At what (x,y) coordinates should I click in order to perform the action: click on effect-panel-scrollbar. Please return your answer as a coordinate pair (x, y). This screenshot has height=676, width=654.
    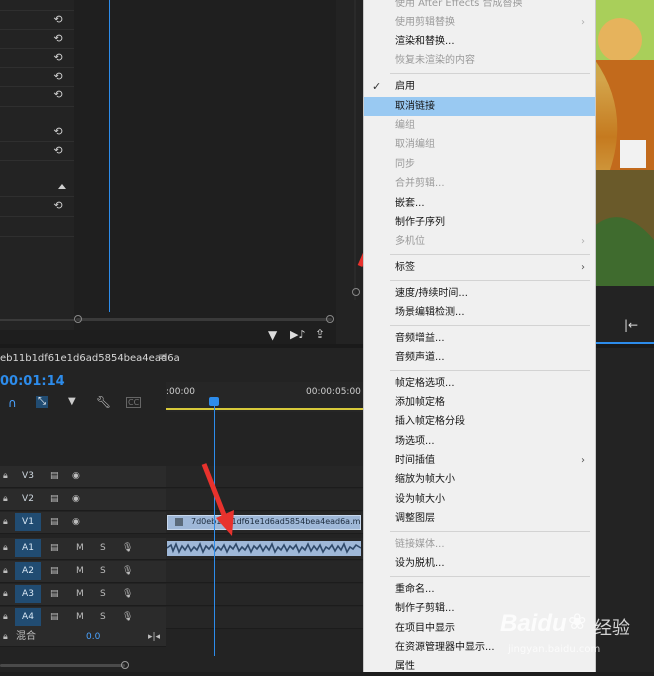
    Looking at the image, I should click on (37, 320).